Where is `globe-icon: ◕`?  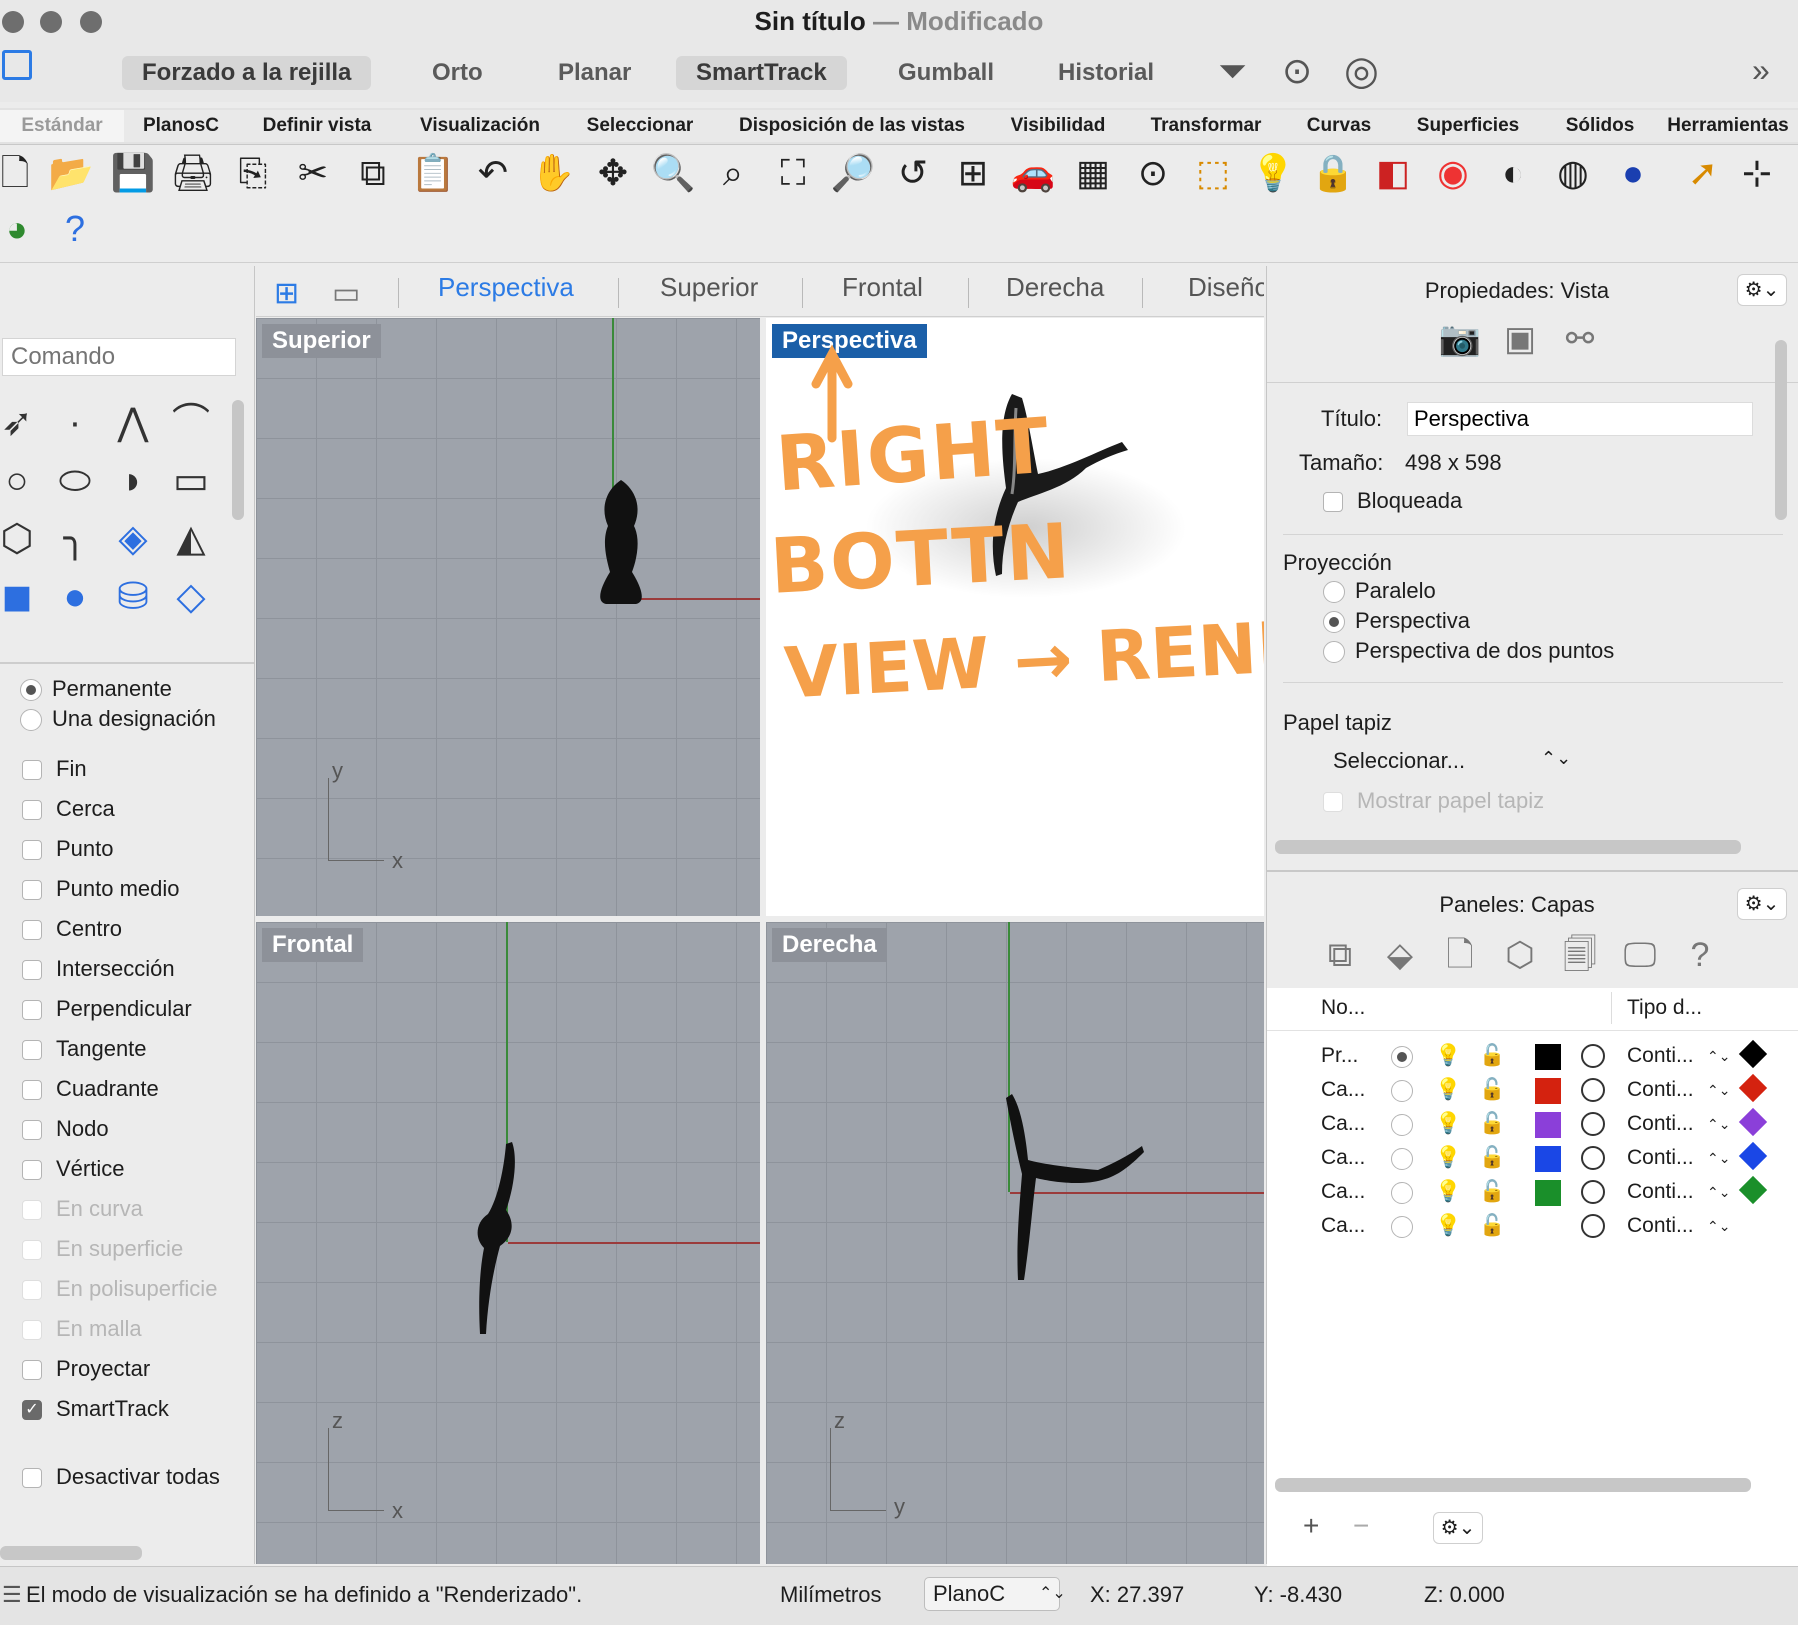
globe-icon: ◕ is located at coordinates (20, 229).